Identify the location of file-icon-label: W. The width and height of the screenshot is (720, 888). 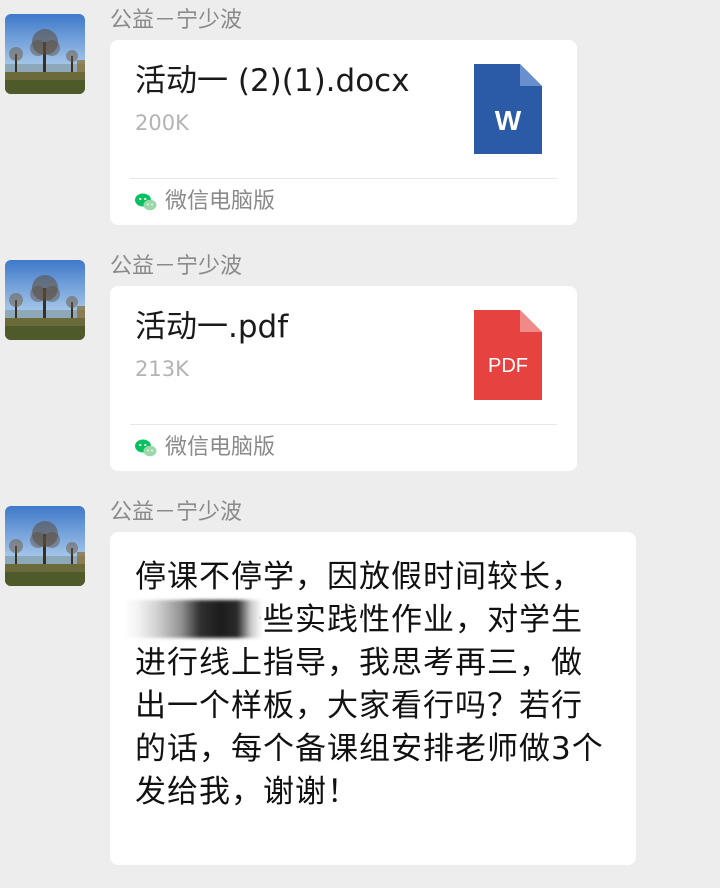
(508, 120).